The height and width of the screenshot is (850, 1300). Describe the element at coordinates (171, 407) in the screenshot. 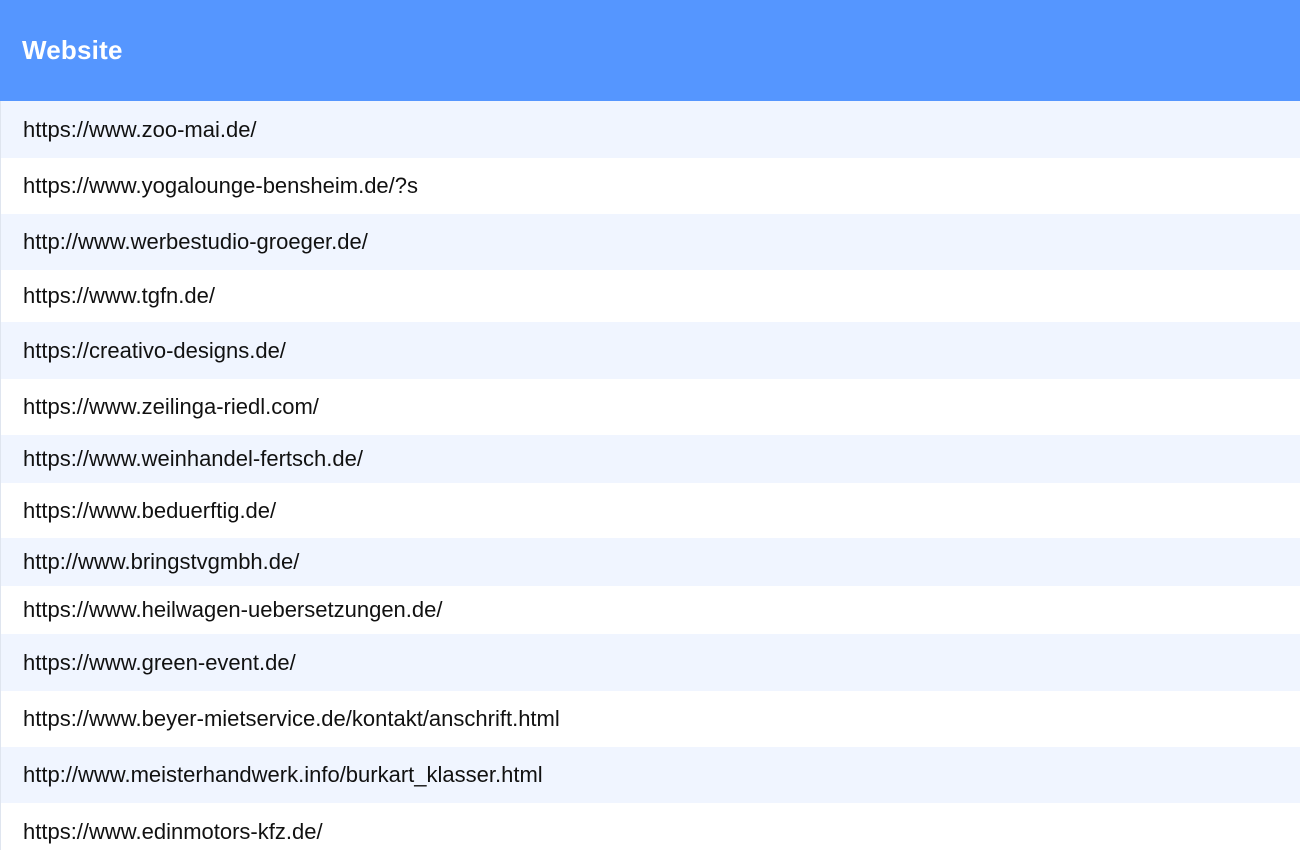

I see `website-url: https://www.zeilinga-riedl.com/` at that location.